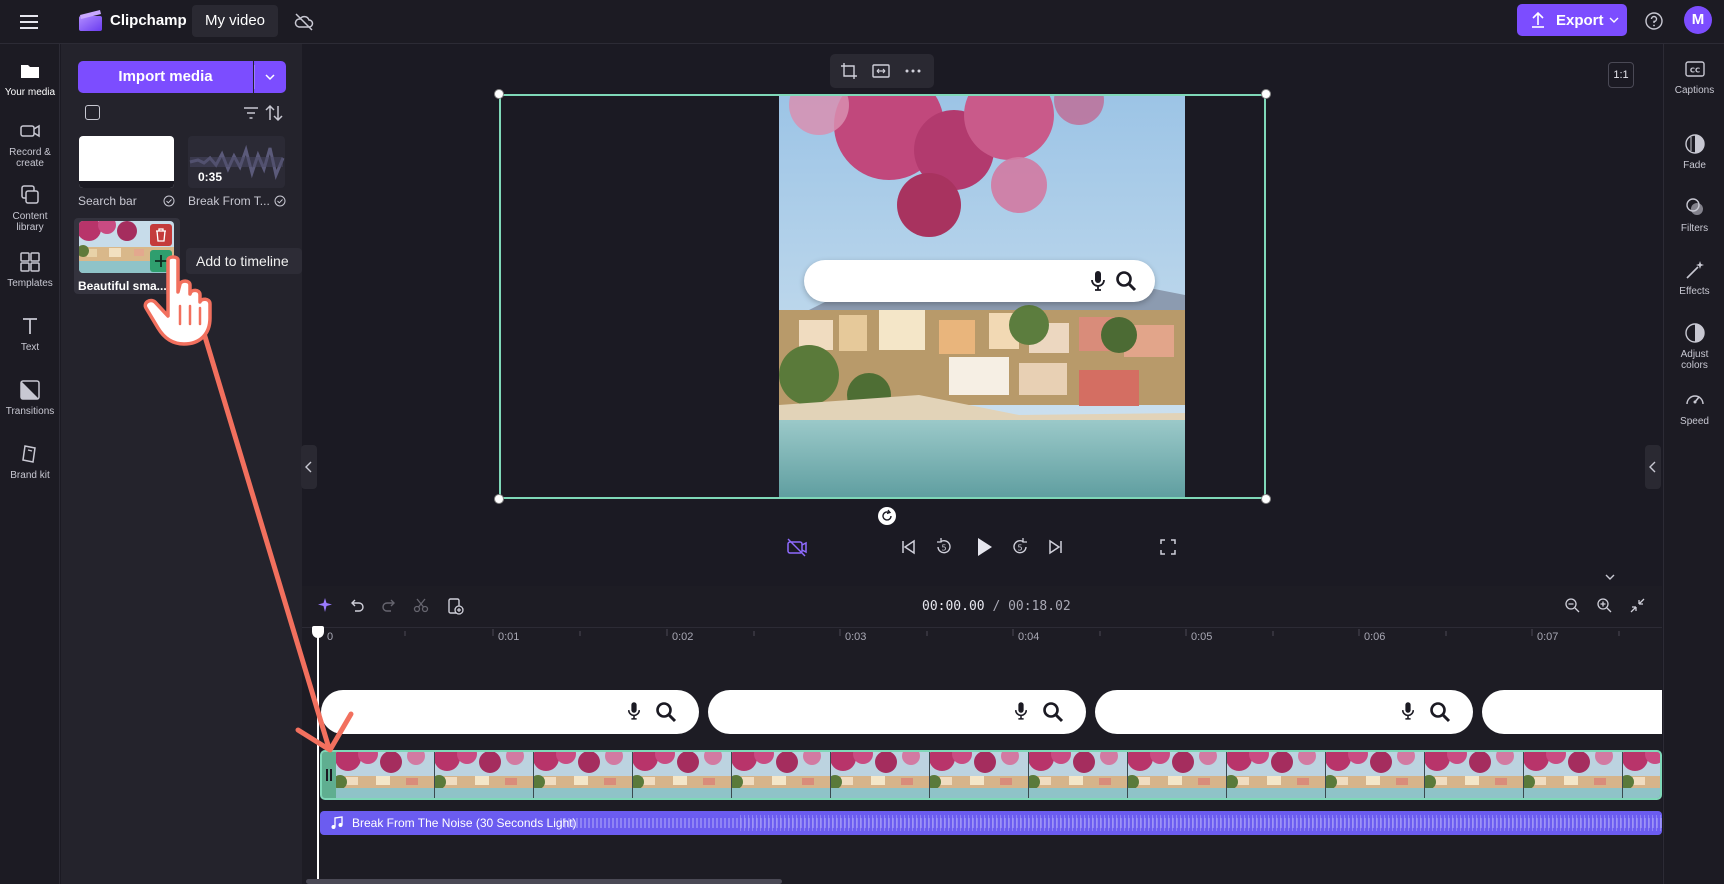 The image size is (1724, 884). I want to click on collapse-left-panel-button, so click(309, 467).